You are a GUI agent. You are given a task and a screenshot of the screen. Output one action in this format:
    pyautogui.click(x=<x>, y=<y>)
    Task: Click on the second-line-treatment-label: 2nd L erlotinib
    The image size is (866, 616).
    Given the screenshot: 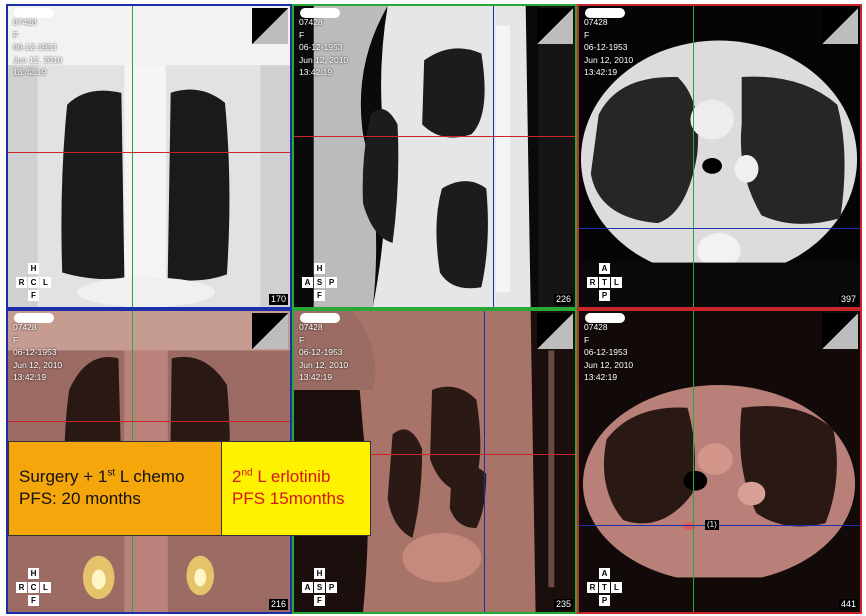 What is the action you would take?
    pyautogui.click(x=281, y=476)
    